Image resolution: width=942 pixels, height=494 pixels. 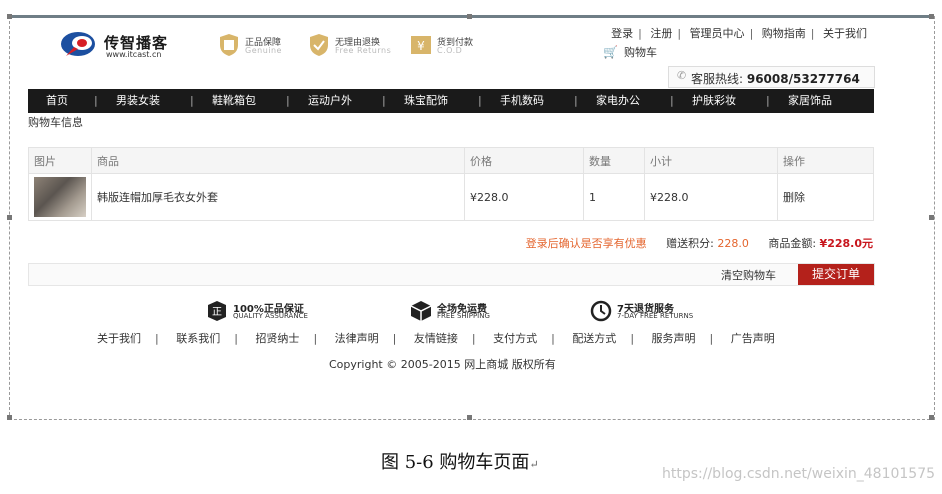 What do you see at coordinates (618, 101) in the screenshot?
I see `nav-item-appliances: 家电办公` at bounding box center [618, 101].